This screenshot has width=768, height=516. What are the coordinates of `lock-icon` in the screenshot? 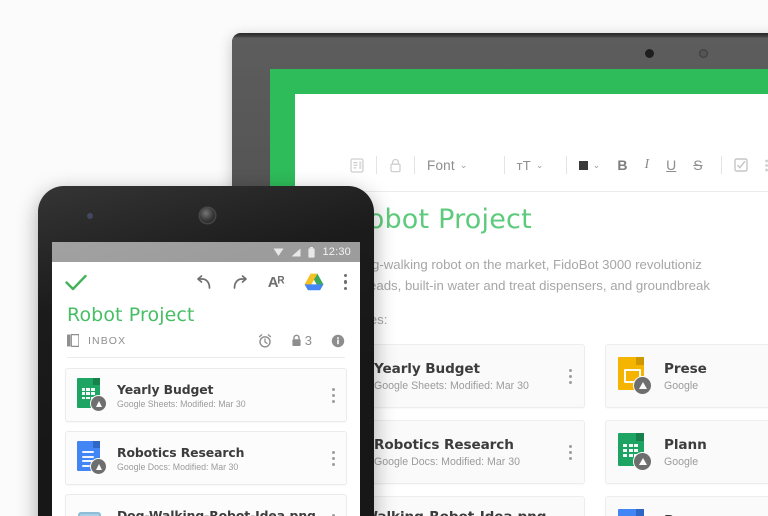 It's located at (395, 165).